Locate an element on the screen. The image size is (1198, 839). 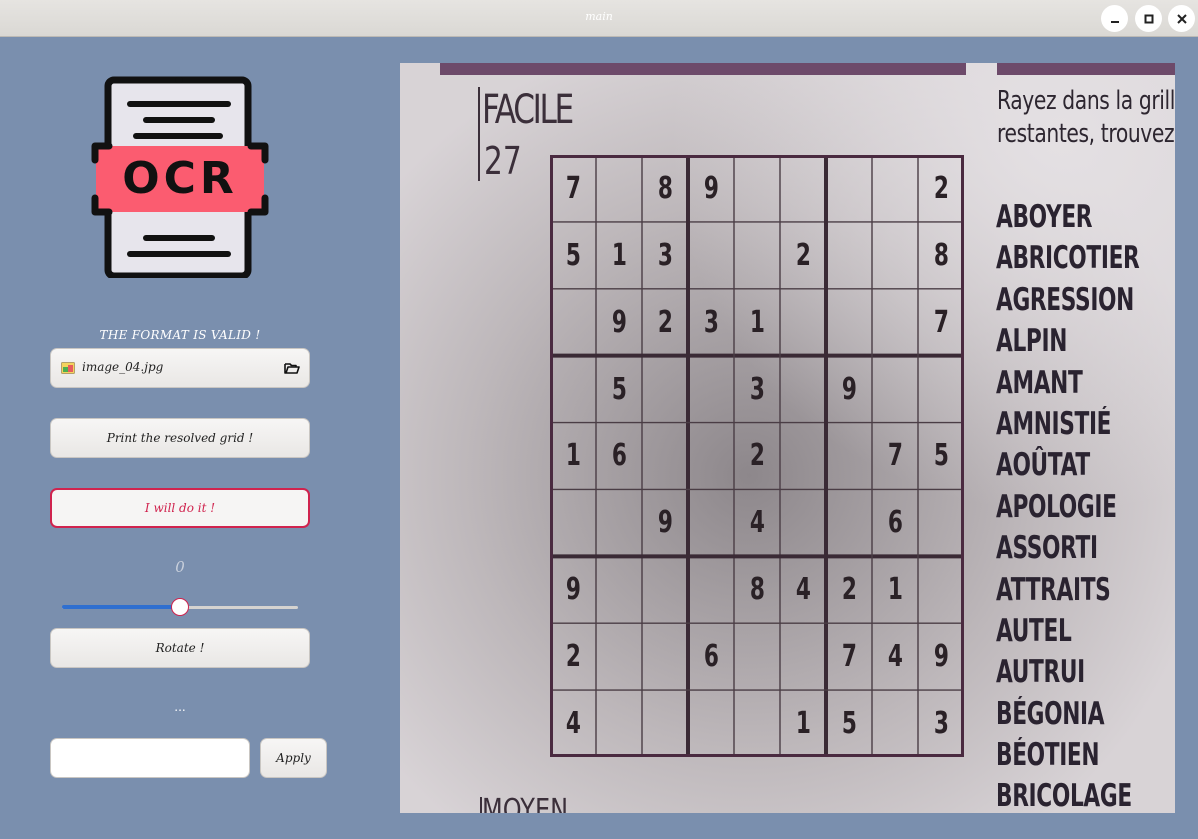
minimize-button is located at coordinates (1114, 18).